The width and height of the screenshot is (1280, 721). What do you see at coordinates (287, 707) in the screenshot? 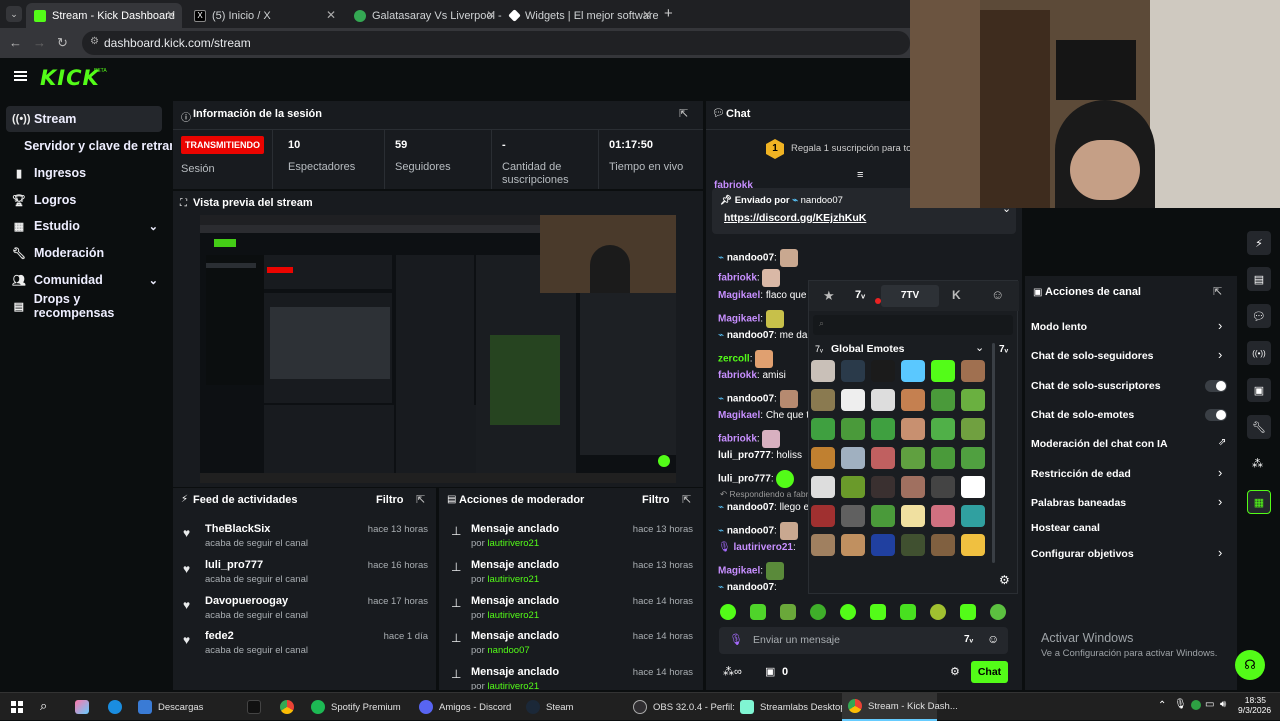
I see `chrome-icon` at bounding box center [287, 707].